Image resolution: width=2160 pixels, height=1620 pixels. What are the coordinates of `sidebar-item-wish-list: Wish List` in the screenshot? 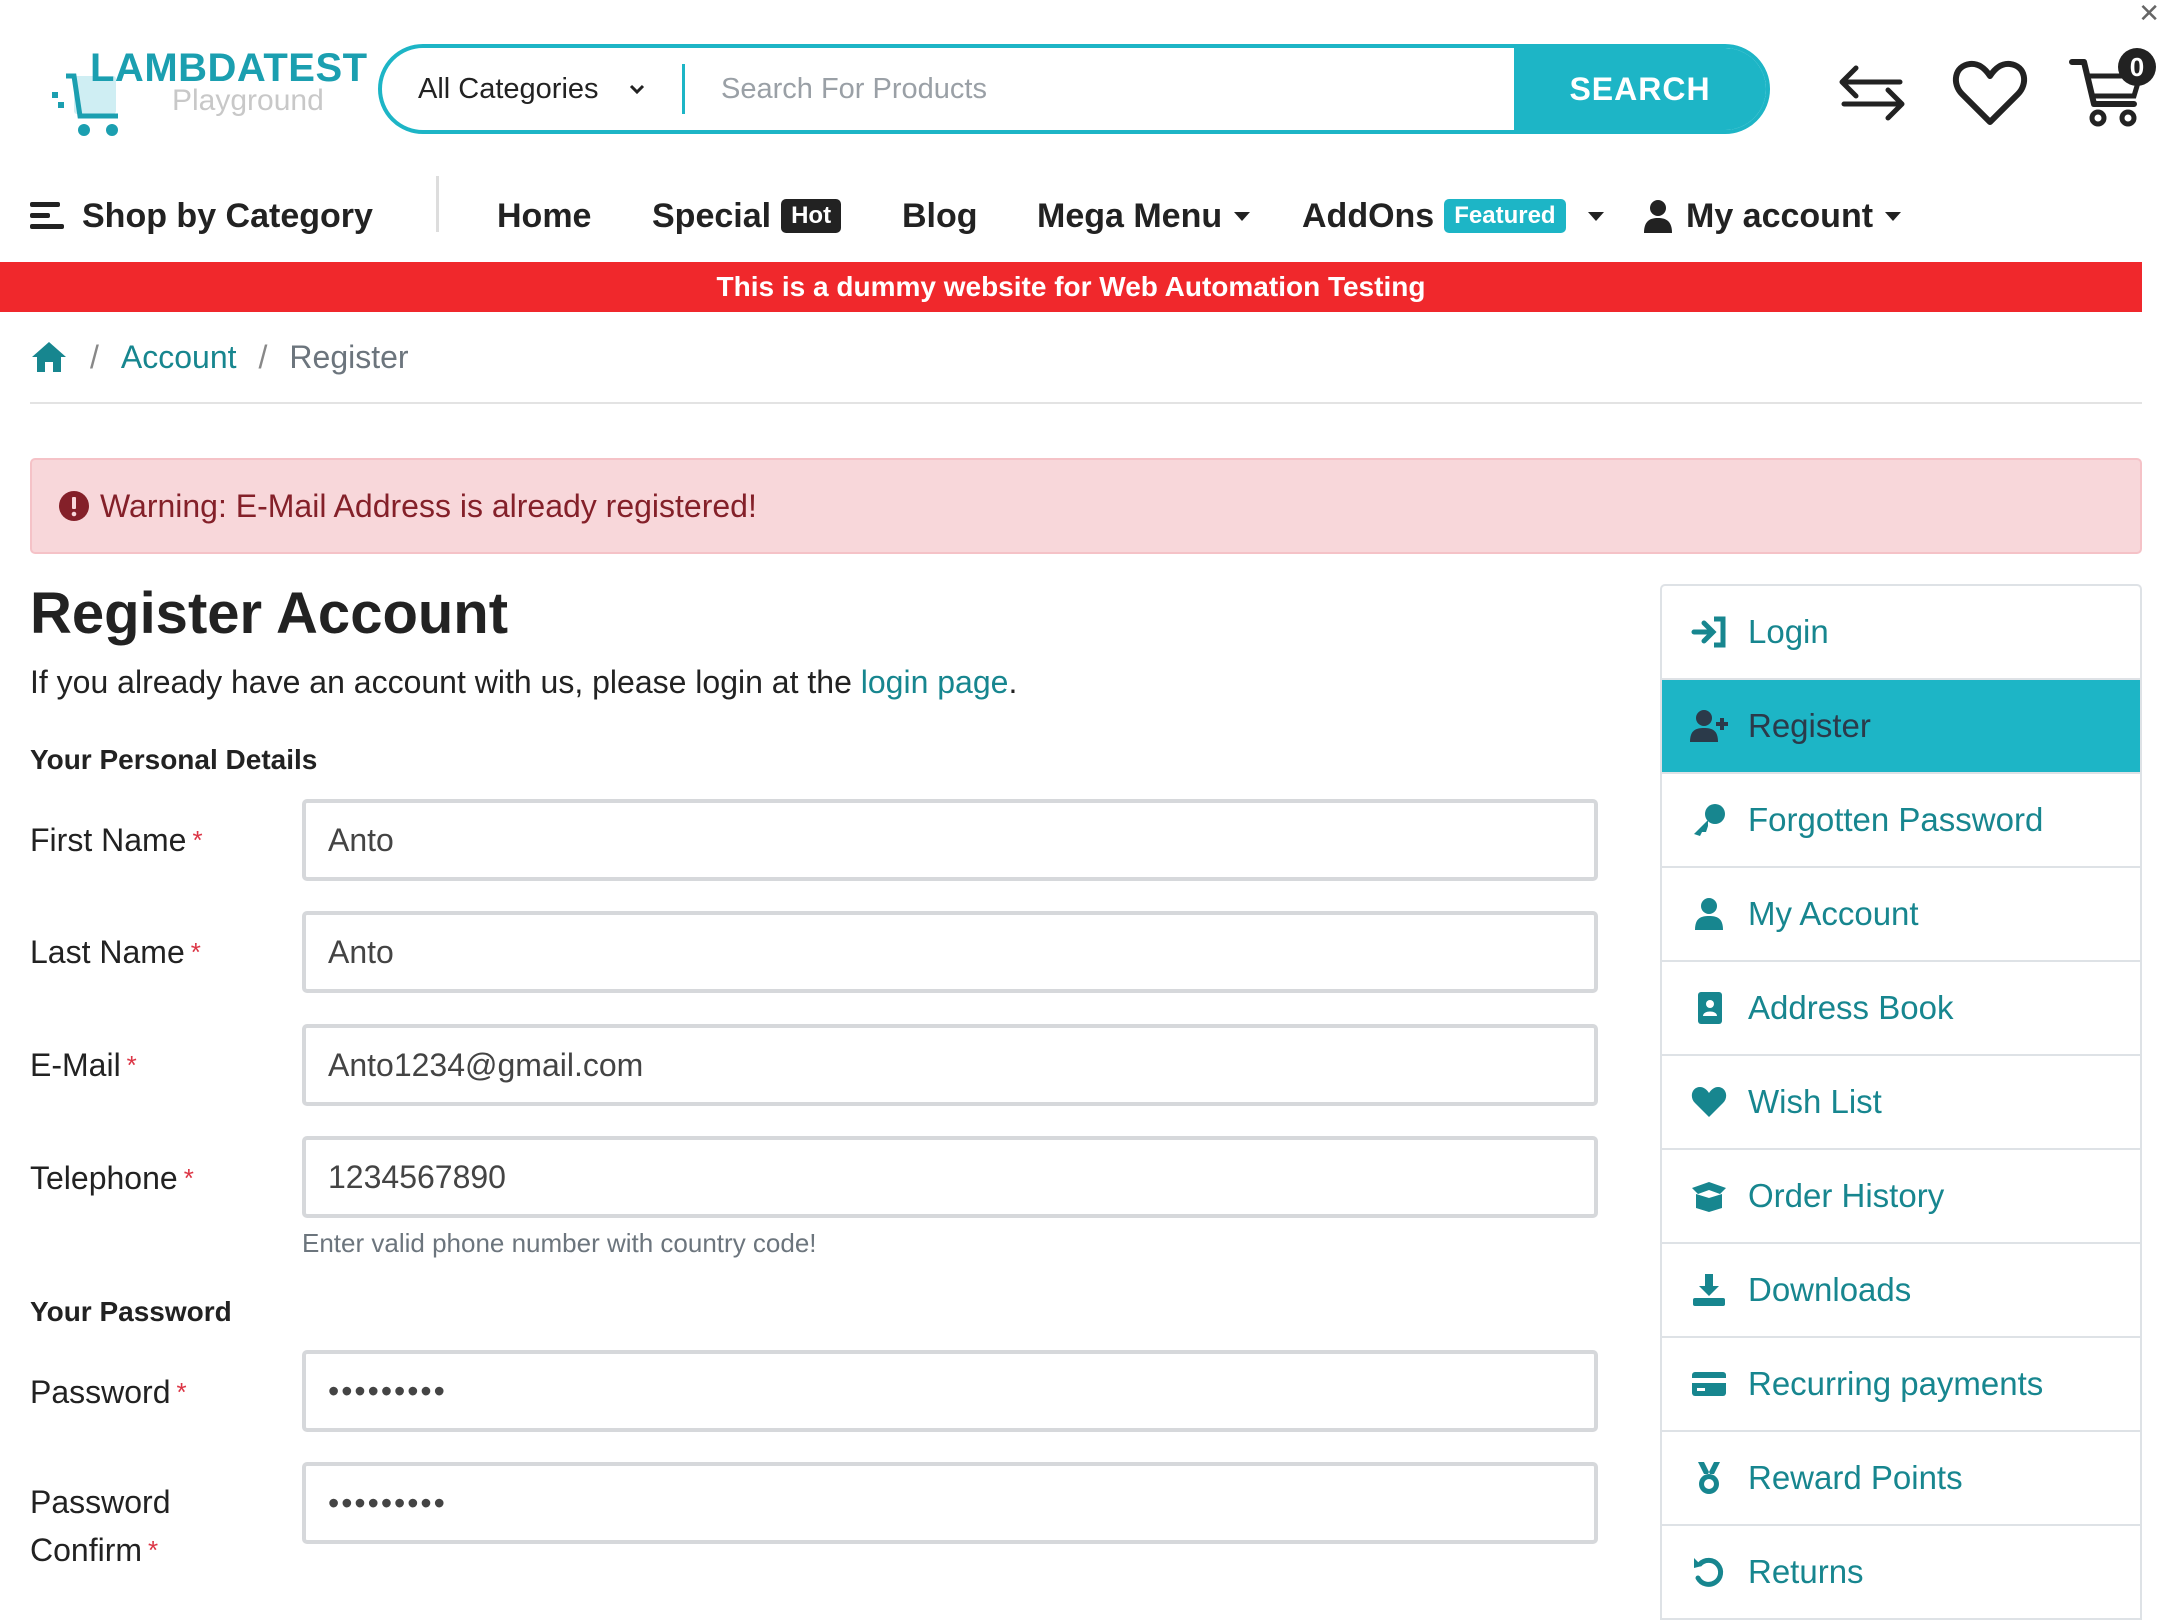 It's located at (1901, 1103).